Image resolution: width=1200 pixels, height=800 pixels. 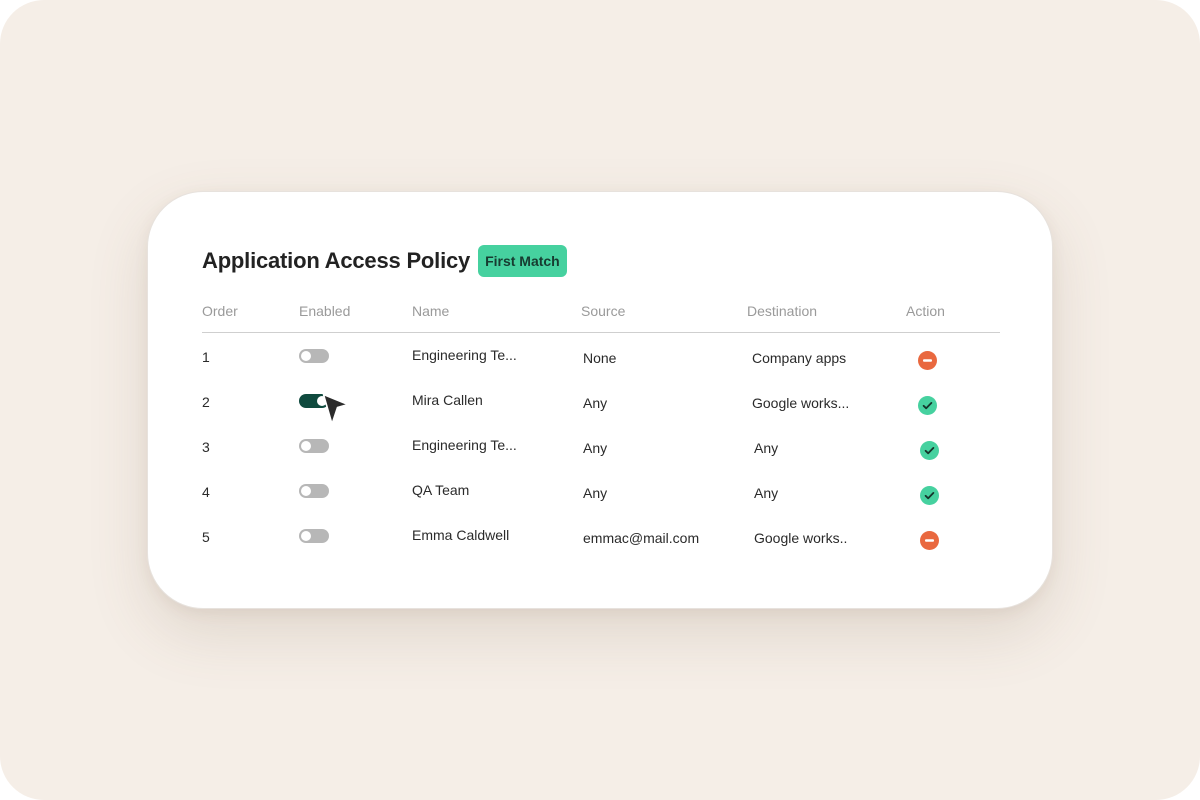 What do you see at coordinates (206, 492) in the screenshot?
I see `row-order: 4` at bounding box center [206, 492].